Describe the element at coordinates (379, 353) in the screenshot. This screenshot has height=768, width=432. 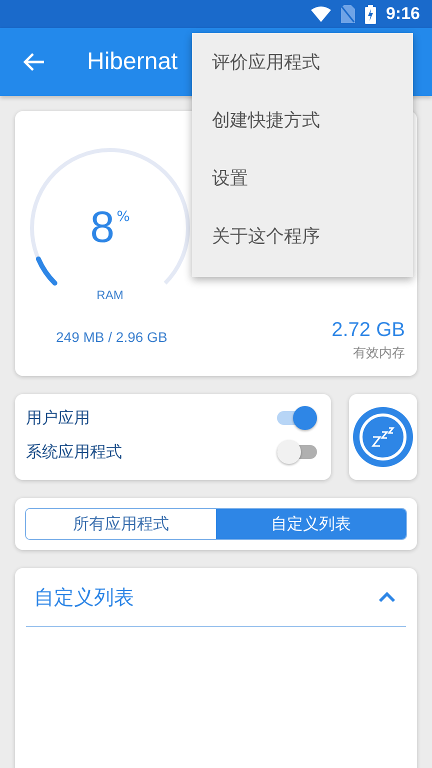
I see `available-memory-label: 有效内存` at that location.